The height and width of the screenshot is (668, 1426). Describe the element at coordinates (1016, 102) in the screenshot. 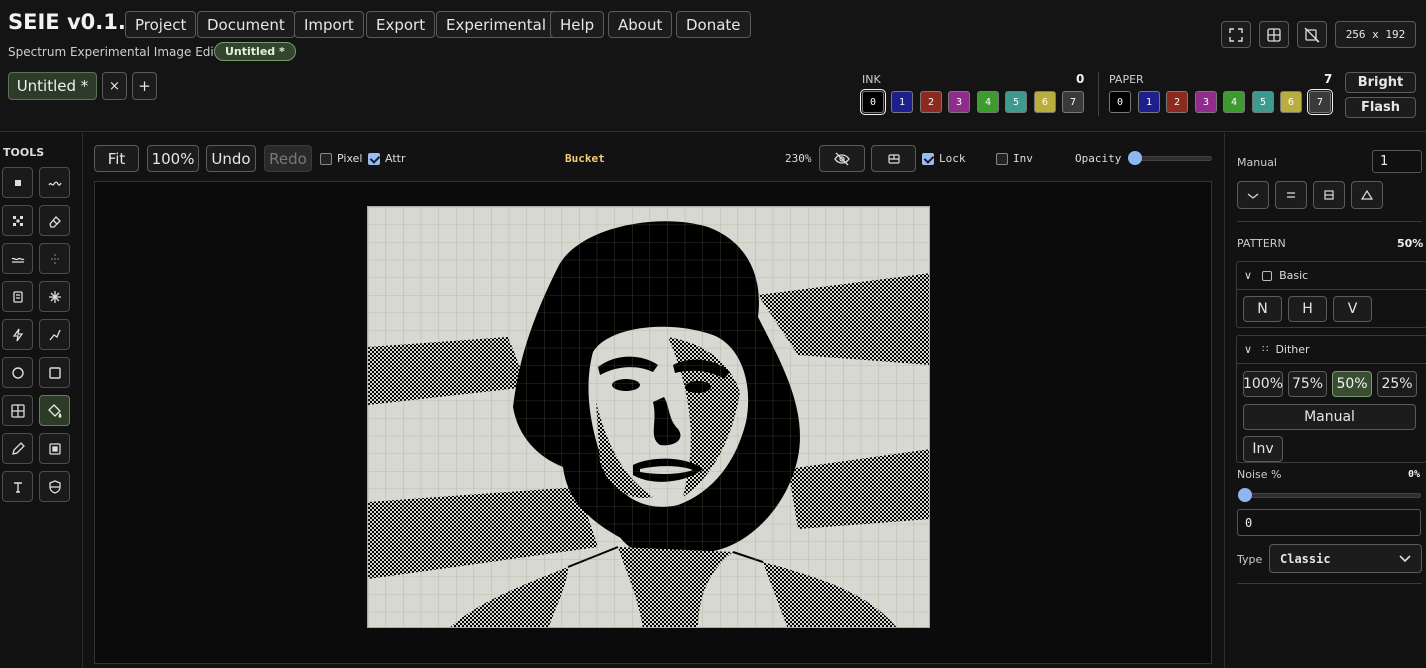

I see `ink-swatch-5: 5` at that location.